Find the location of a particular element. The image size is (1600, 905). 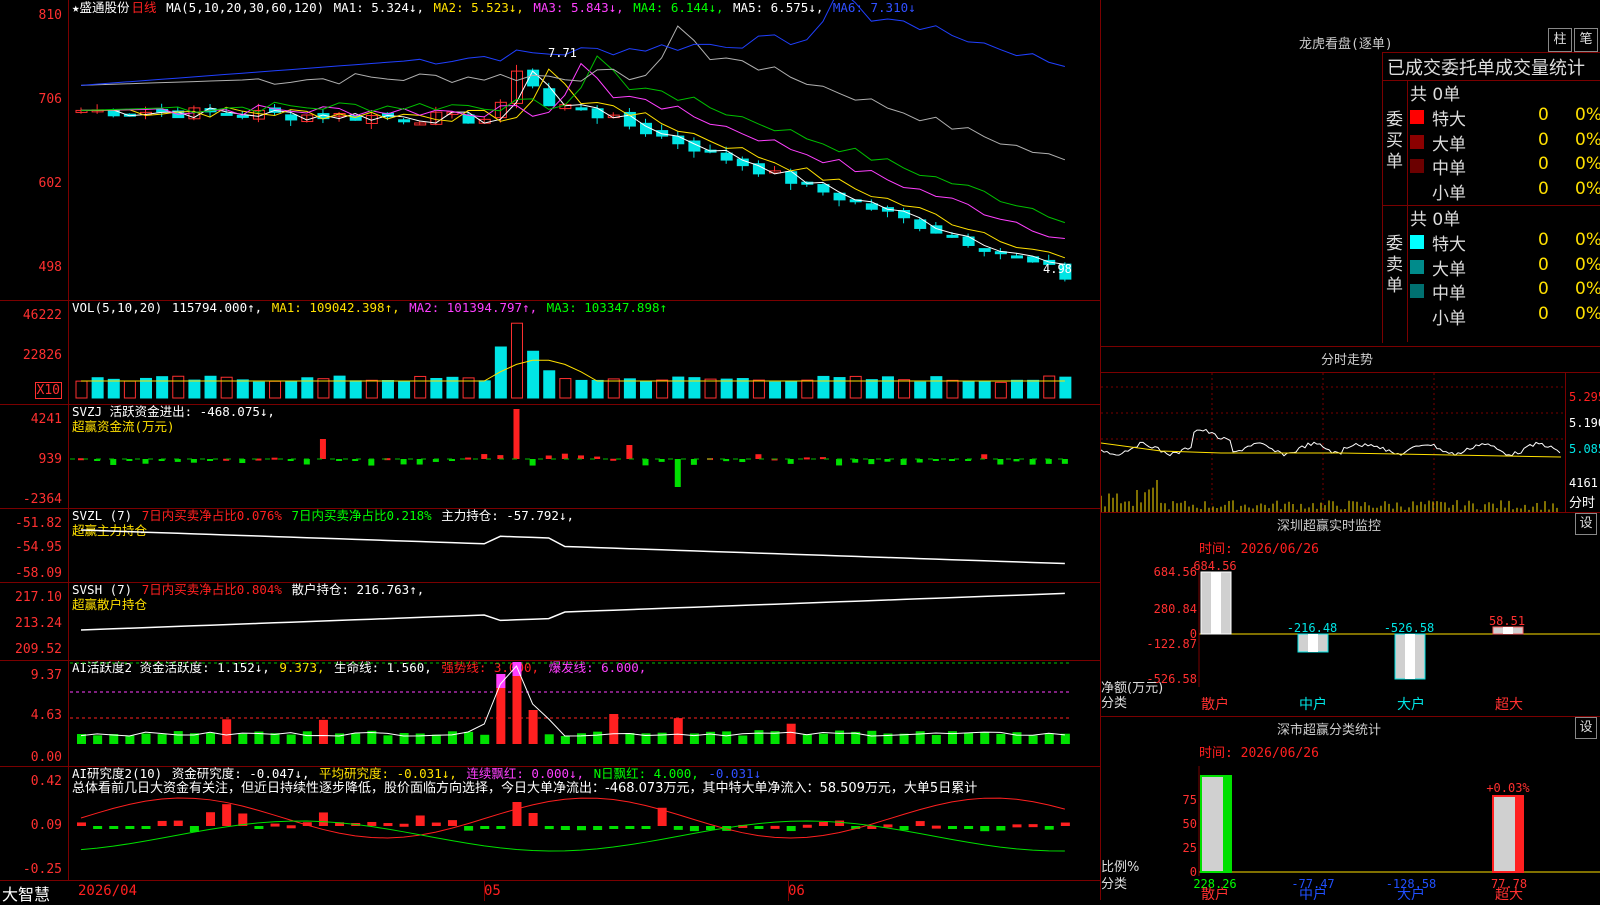

intraday-price-1: 5.295 is located at coordinates (1584, 397).